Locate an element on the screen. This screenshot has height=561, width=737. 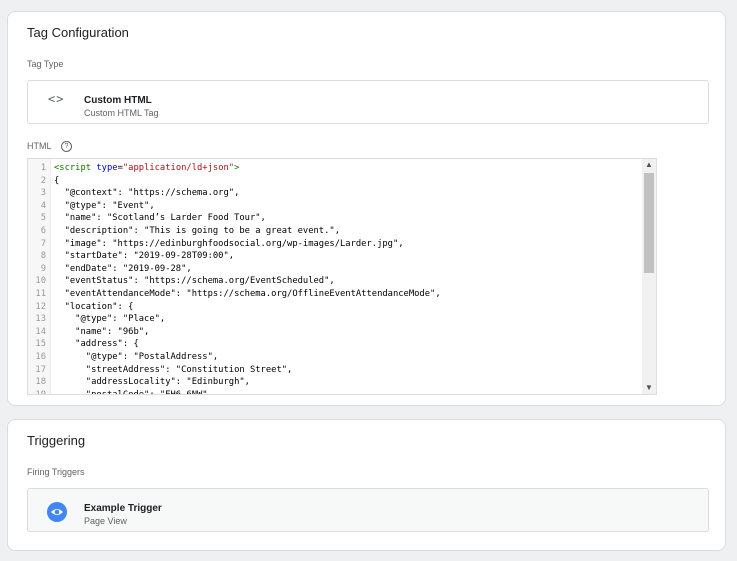
line-number: 8 is located at coordinates (43, 256).